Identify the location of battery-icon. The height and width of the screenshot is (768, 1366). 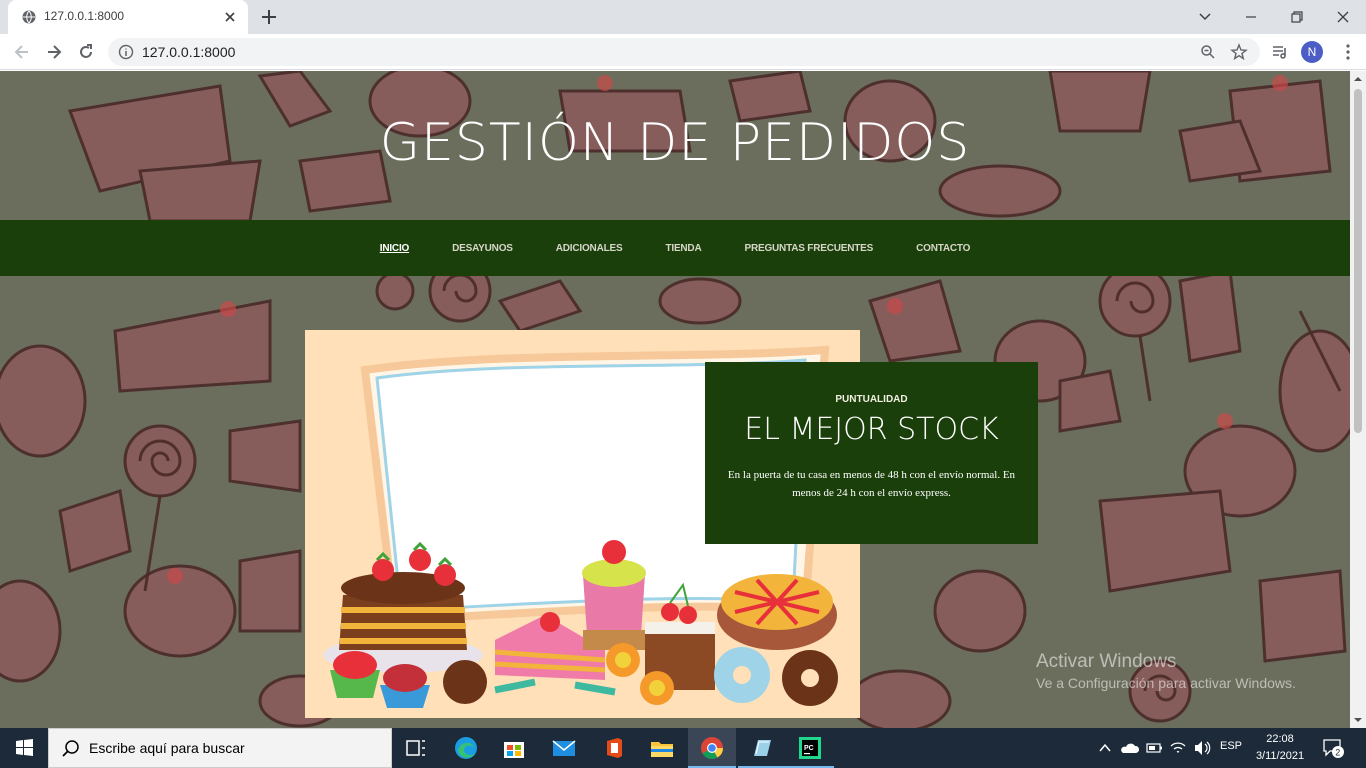
(1154, 748).